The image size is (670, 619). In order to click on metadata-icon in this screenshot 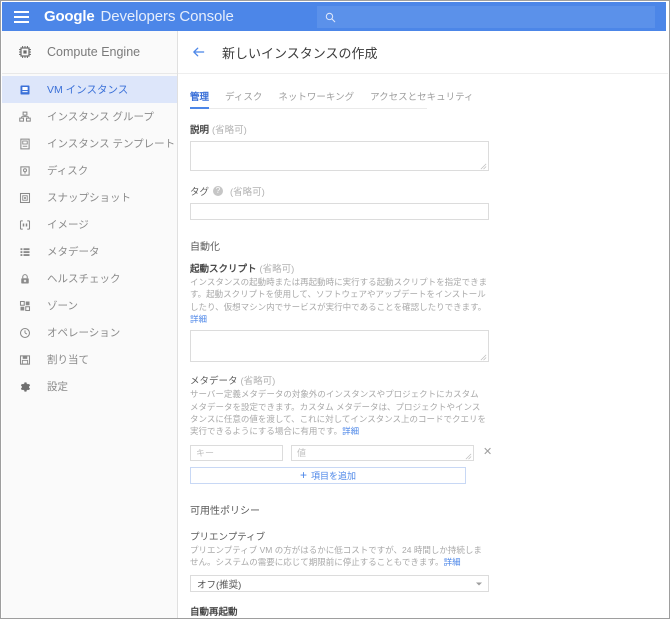, I will do `click(25, 252)`.